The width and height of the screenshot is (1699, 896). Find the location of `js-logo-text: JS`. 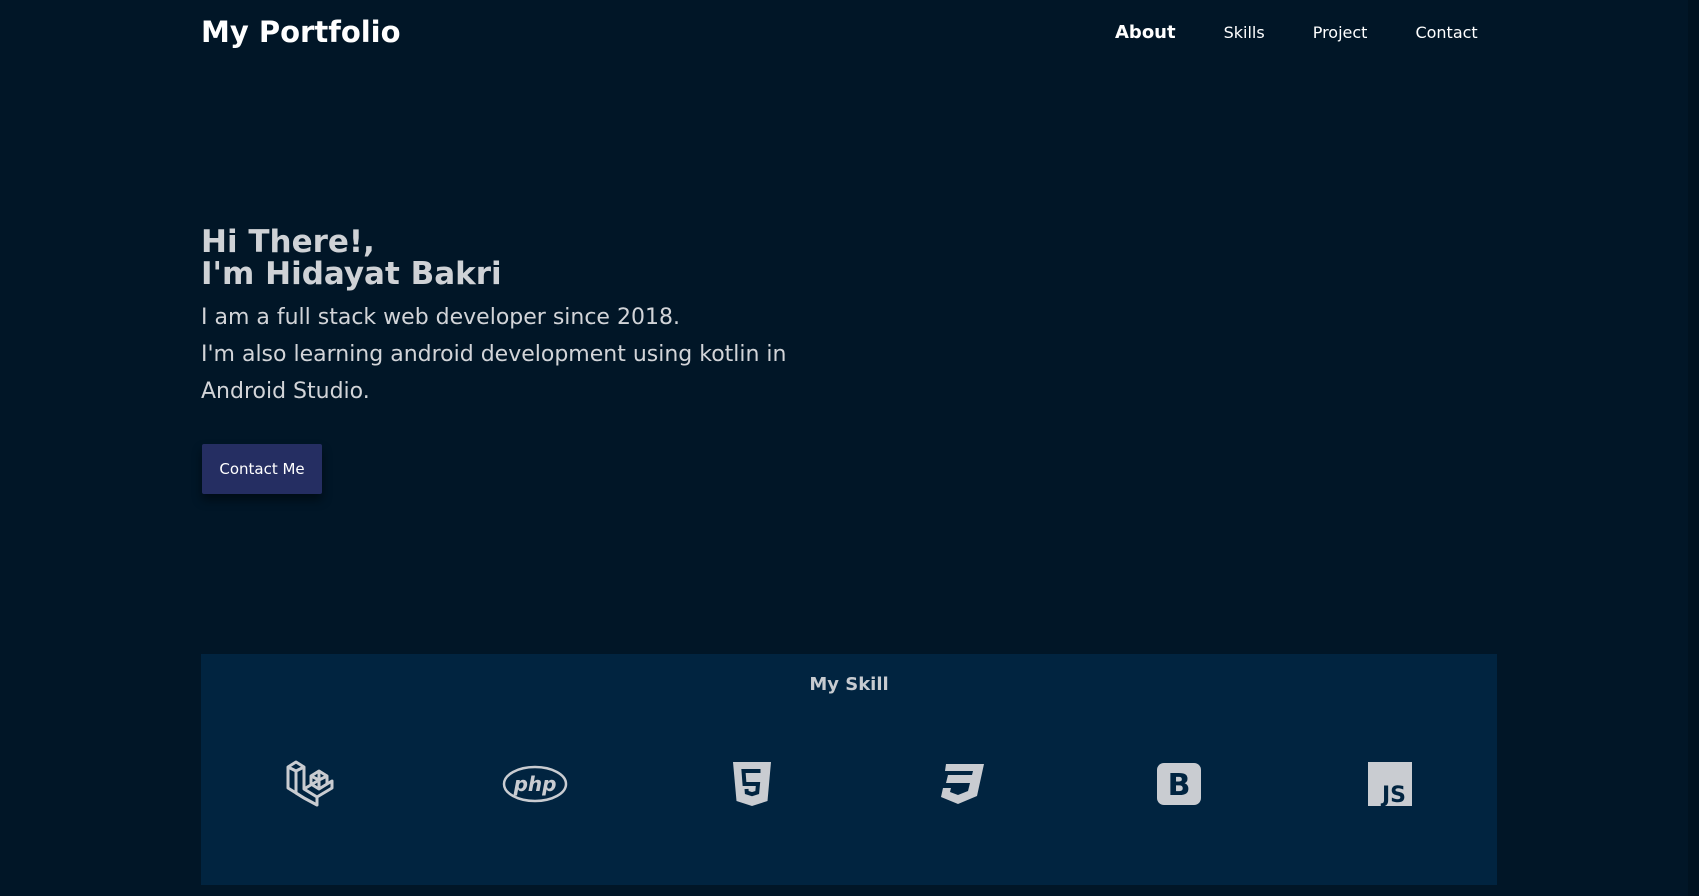

js-logo-text: JS is located at coordinates (1393, 794).